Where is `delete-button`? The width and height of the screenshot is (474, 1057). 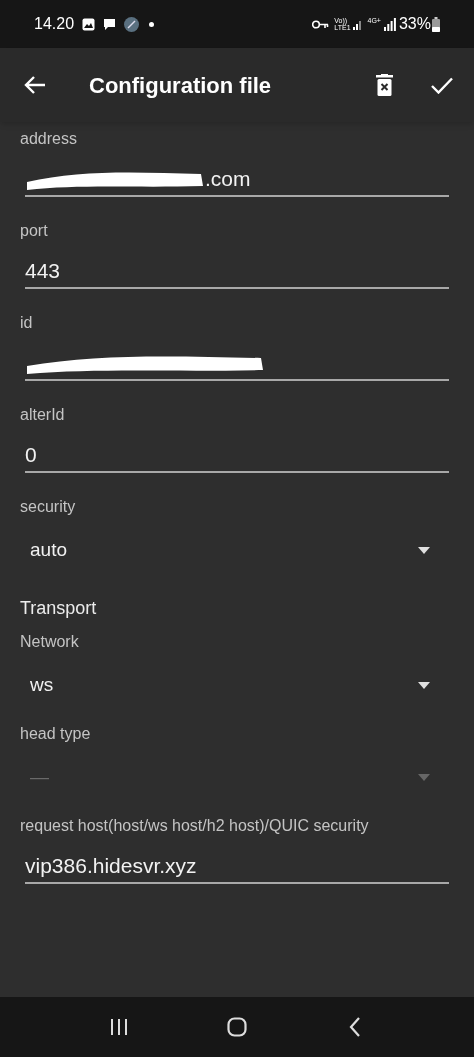
delete-button is located at coordinates (384, 85).